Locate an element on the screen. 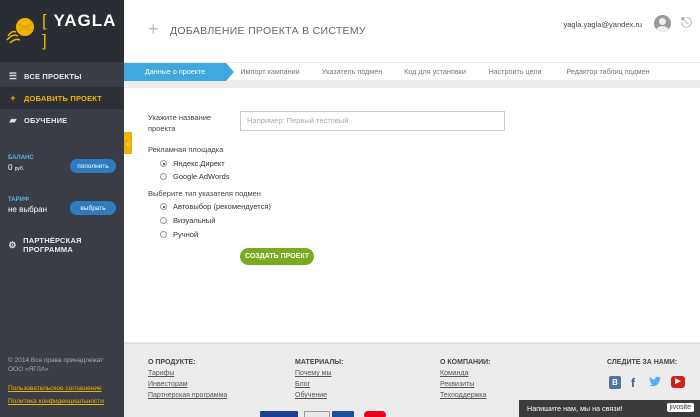  step-substitution-pointer: Указатель подмен is located at coordinates (352, 72).